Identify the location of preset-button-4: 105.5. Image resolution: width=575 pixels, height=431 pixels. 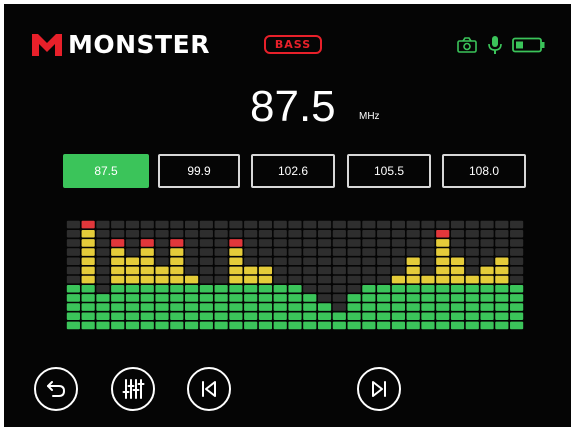
(389, 171).